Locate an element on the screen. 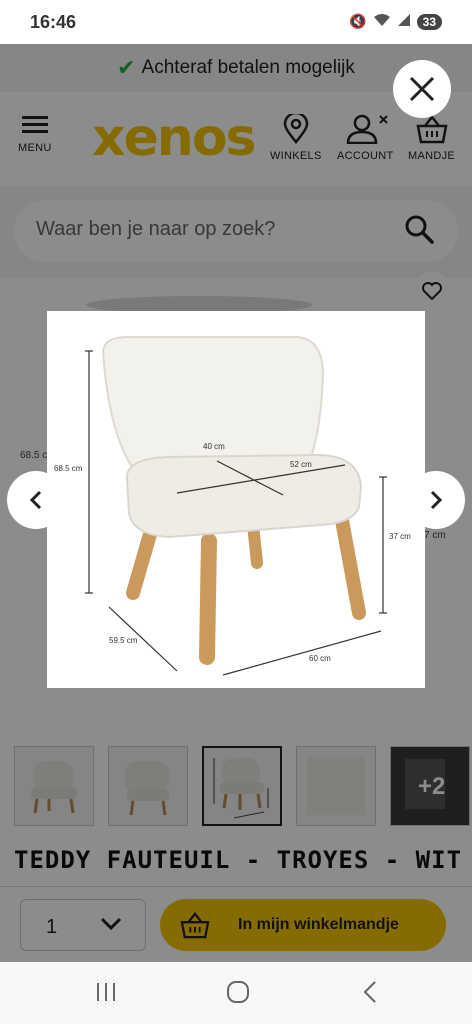  recent-apps-icon is located at coordinates (106, 992).